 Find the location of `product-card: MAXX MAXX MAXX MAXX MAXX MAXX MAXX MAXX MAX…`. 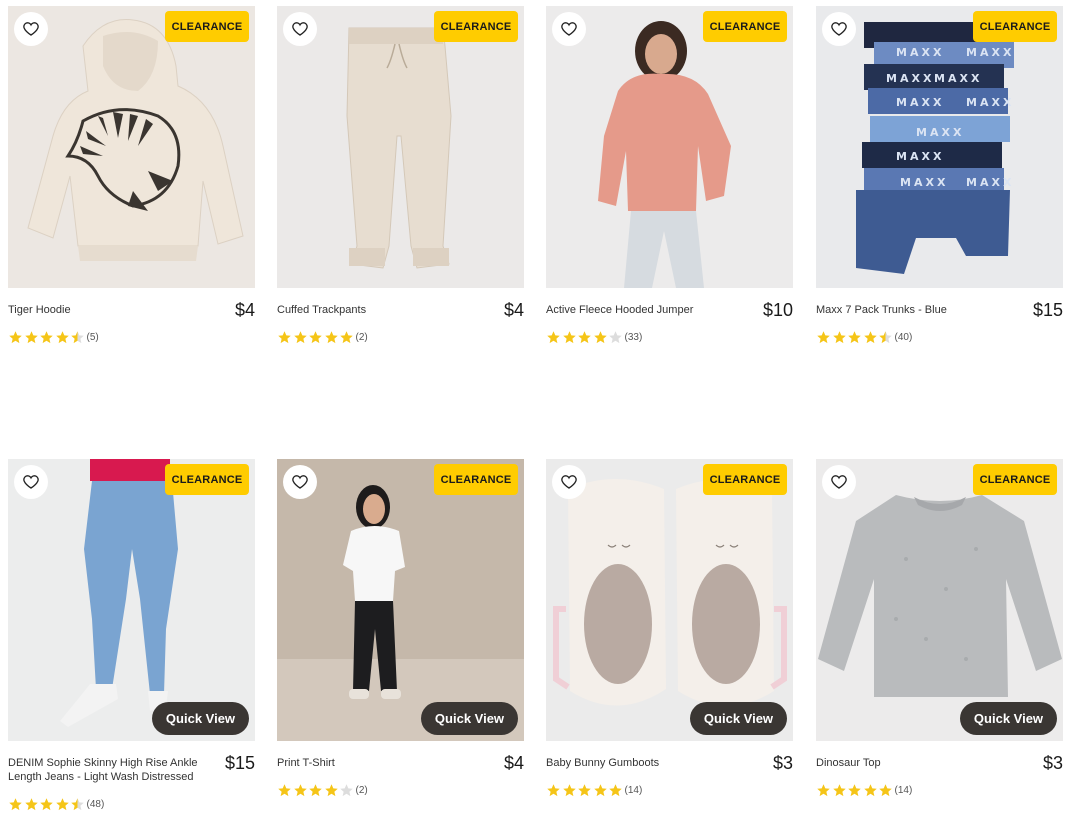

product-card: MAXX MAXX MAXX MAXX MAXX MAXX MAXX MAXX MAX… is located at coordinates (939, 175).